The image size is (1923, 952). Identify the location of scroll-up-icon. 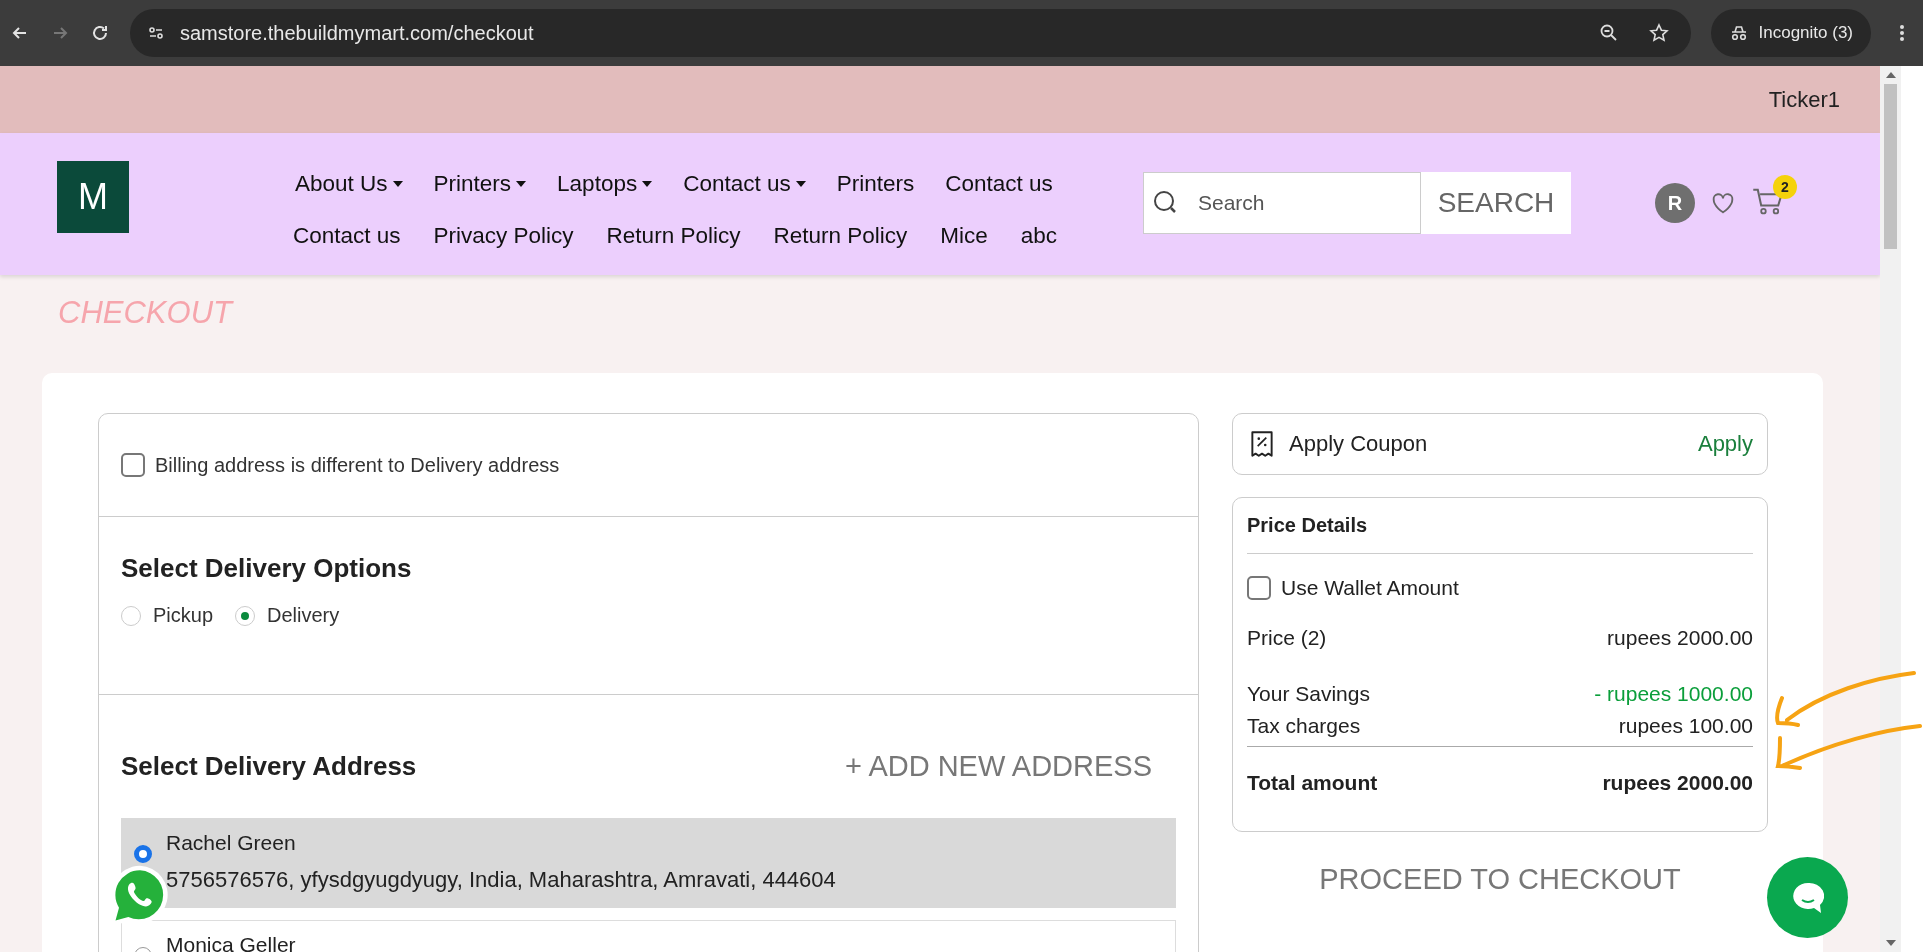
(1890, 75).